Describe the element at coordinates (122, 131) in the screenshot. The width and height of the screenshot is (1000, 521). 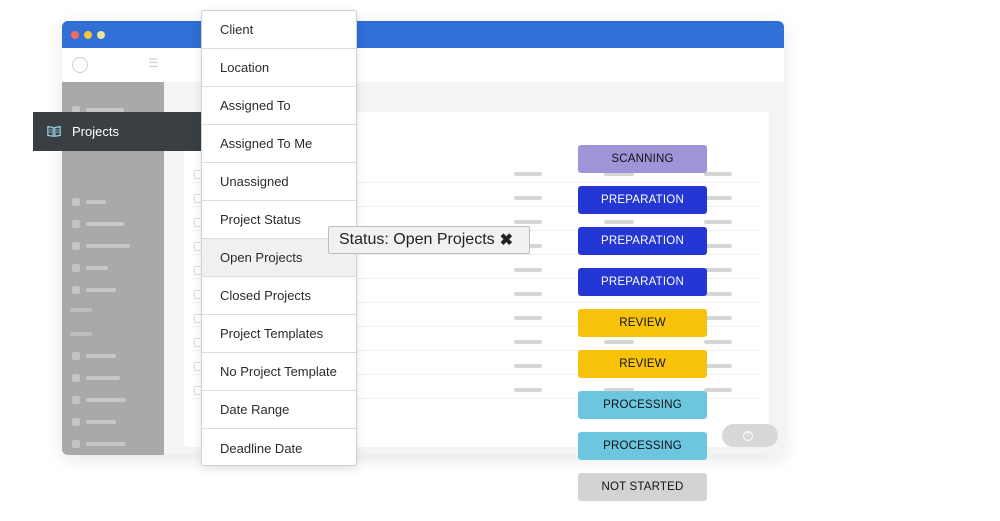
I see `sidebar-item-projects: Projects` at that location.